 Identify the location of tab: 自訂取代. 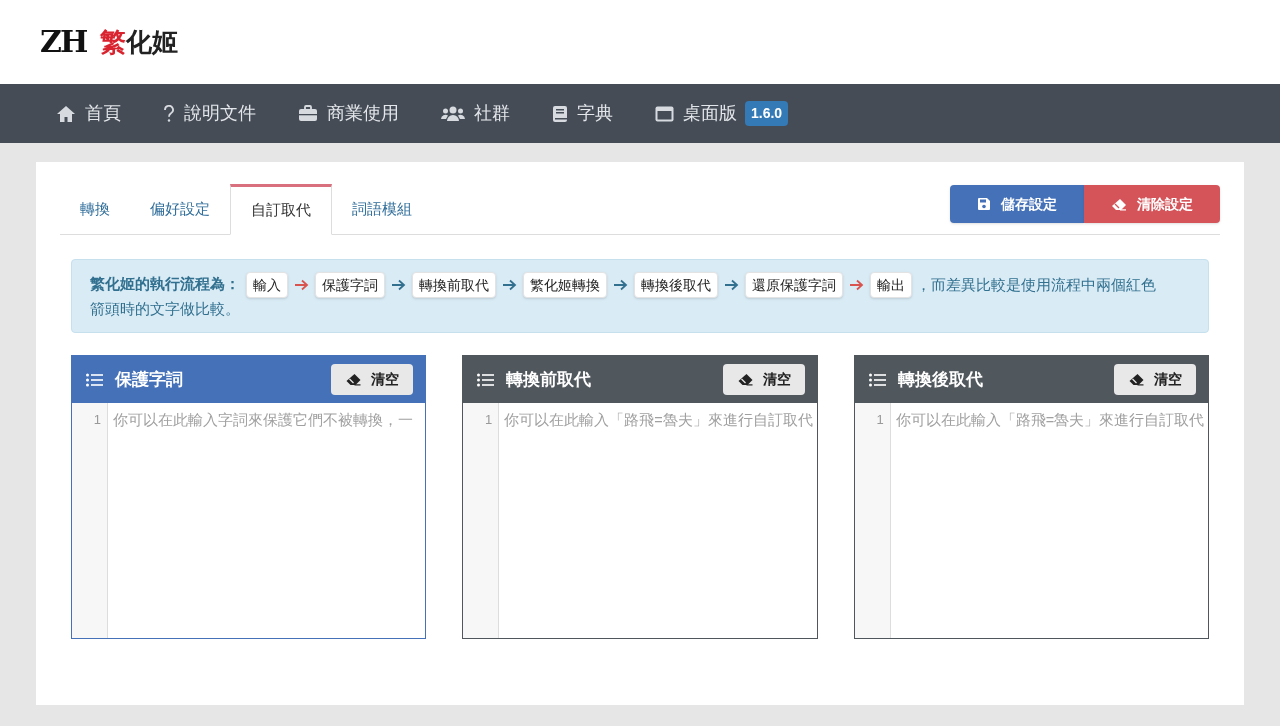
(281, 209).